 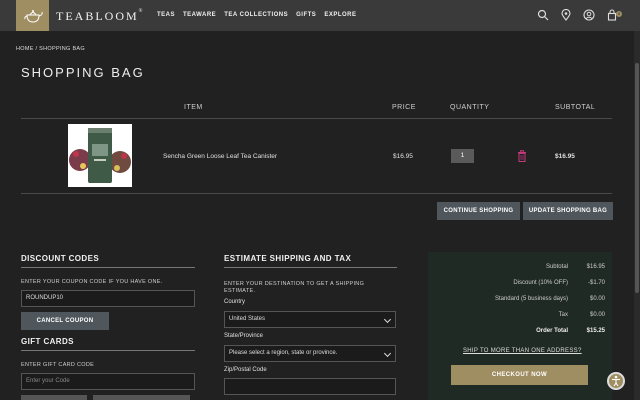 I want to click on update-shopping-bag-button: UPDATE SHOPPING BAG, so click(x=568, y=211).